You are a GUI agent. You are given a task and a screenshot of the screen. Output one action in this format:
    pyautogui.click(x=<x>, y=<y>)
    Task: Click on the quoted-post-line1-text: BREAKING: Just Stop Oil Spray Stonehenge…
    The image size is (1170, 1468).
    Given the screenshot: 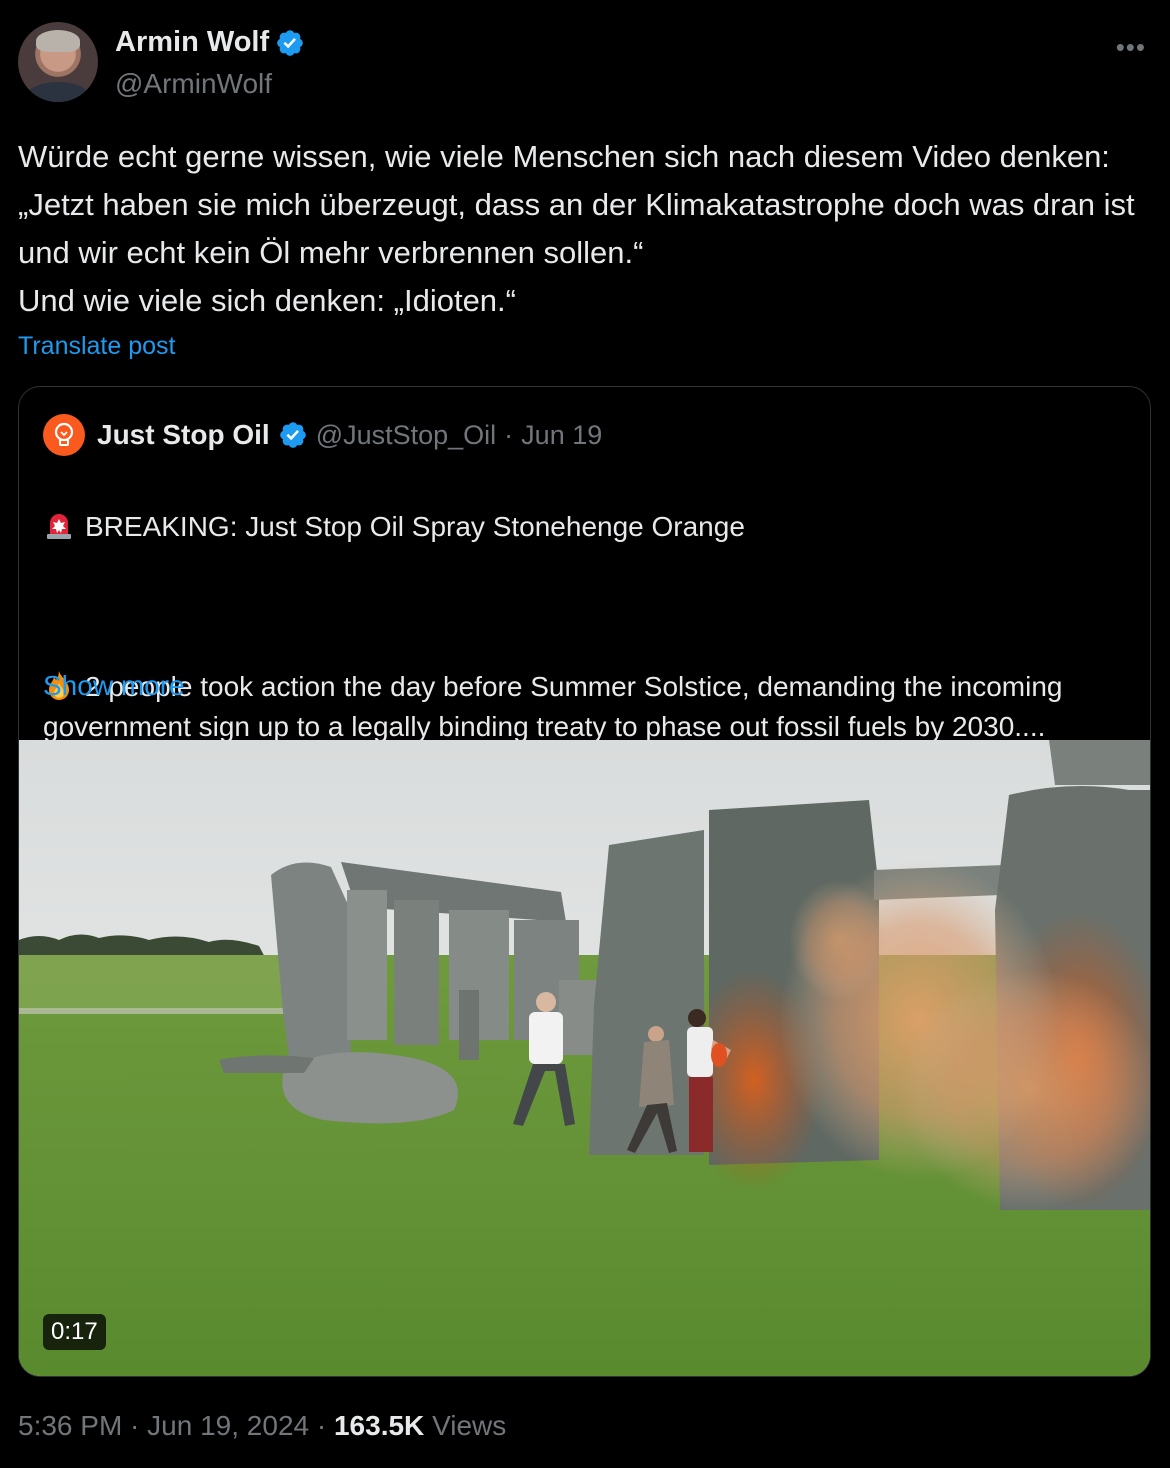 What is the action you would take?
    pyautogui.click(x=415, y=526)
    